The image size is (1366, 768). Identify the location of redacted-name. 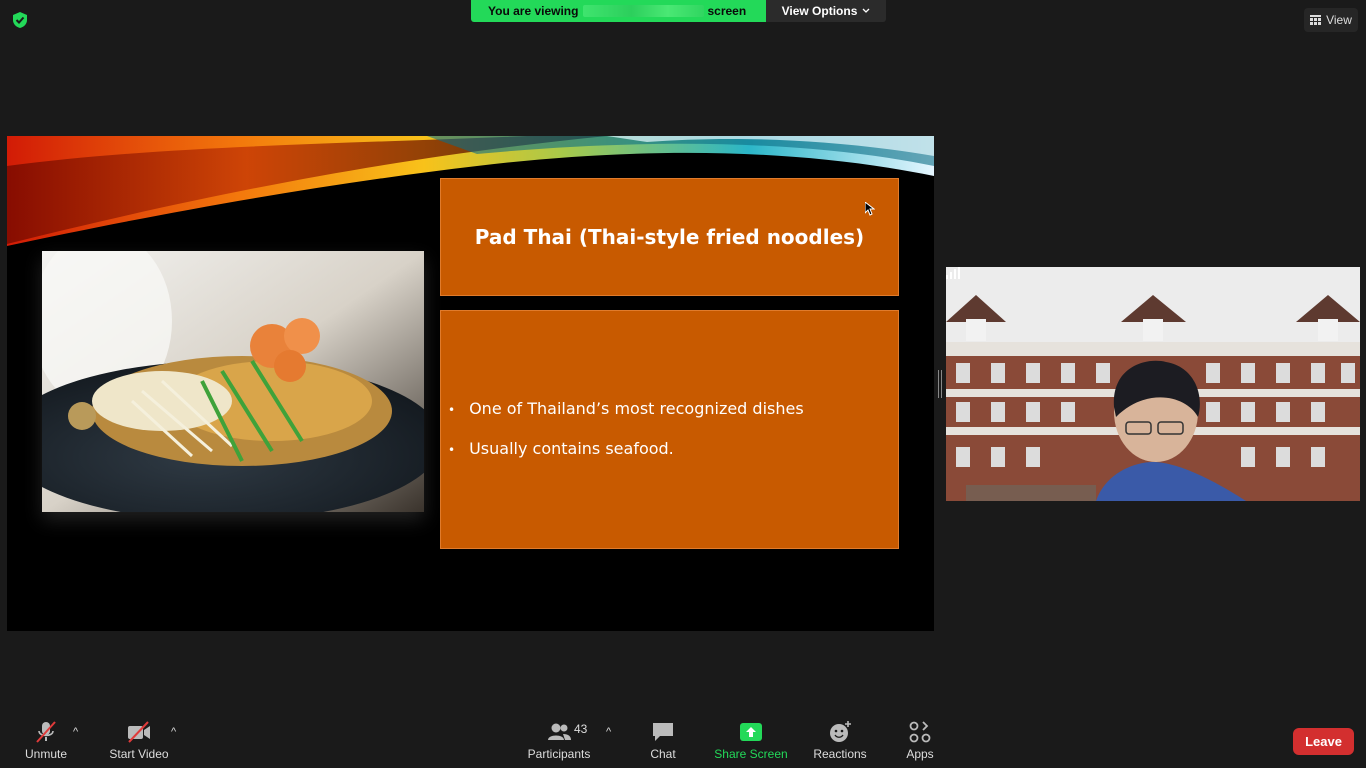
(644, 11).